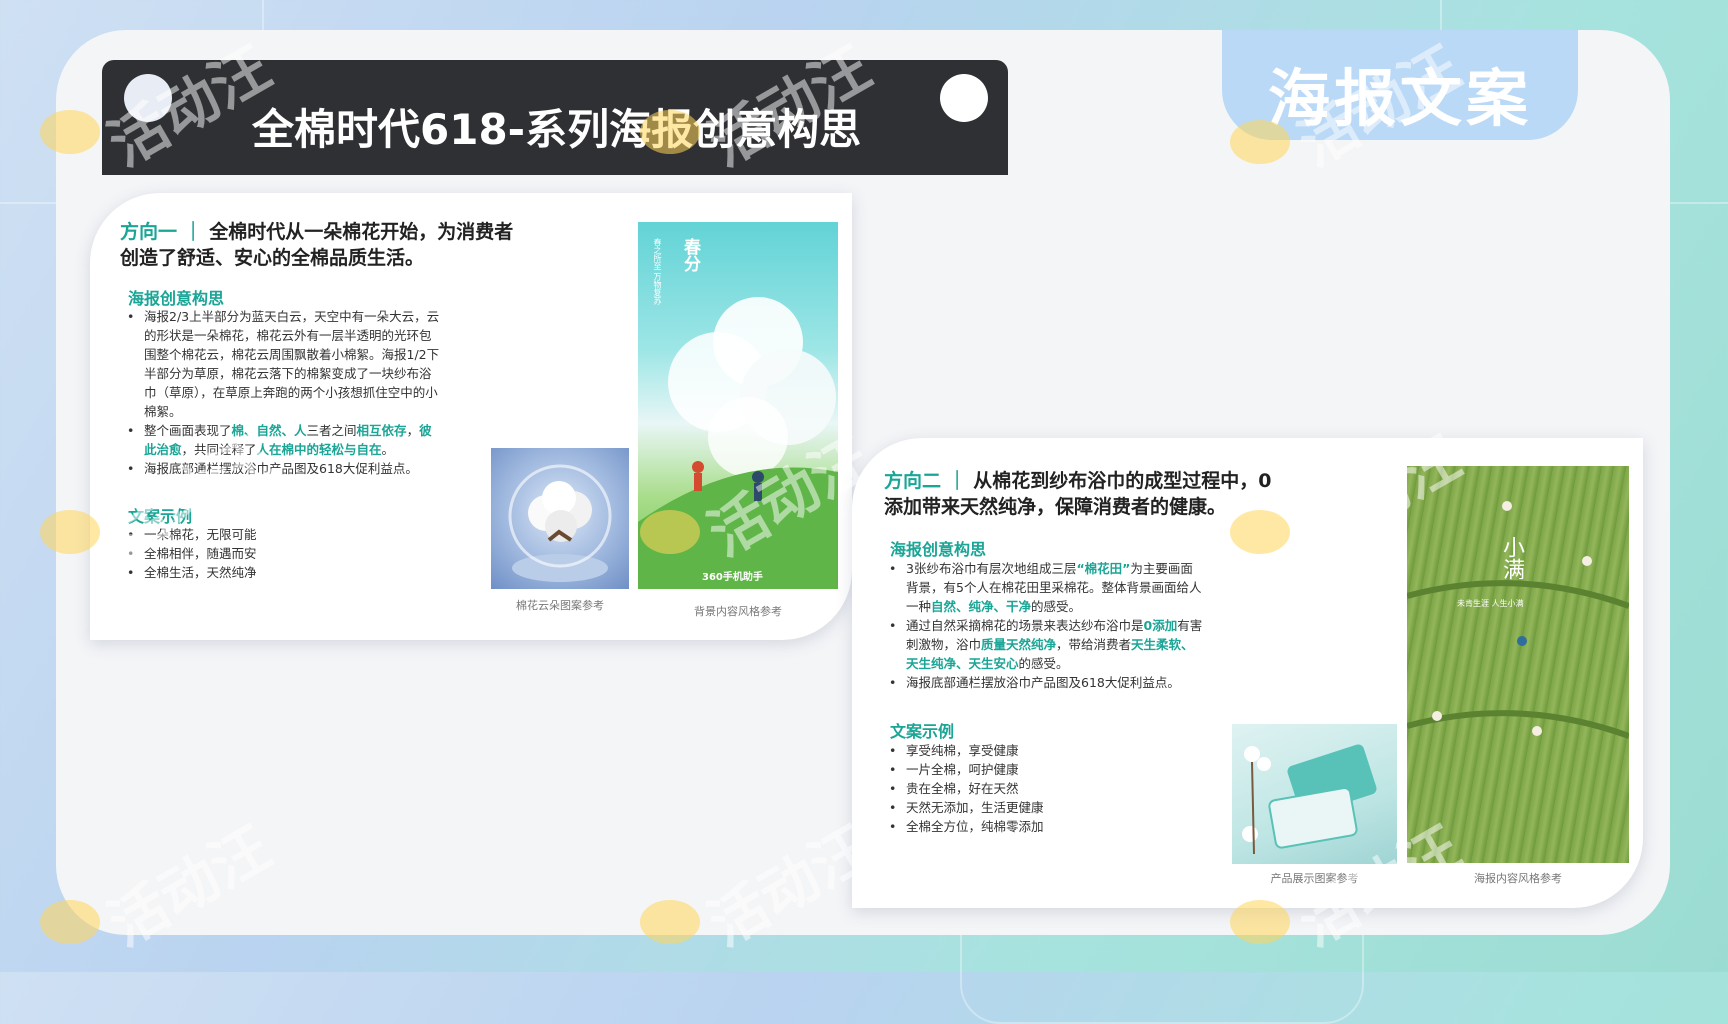 Image resolution: width=1728 pixels, height=1024 pixels. I want to click on list-item: 享受纯棉，享受健康, so click(1036, 750).